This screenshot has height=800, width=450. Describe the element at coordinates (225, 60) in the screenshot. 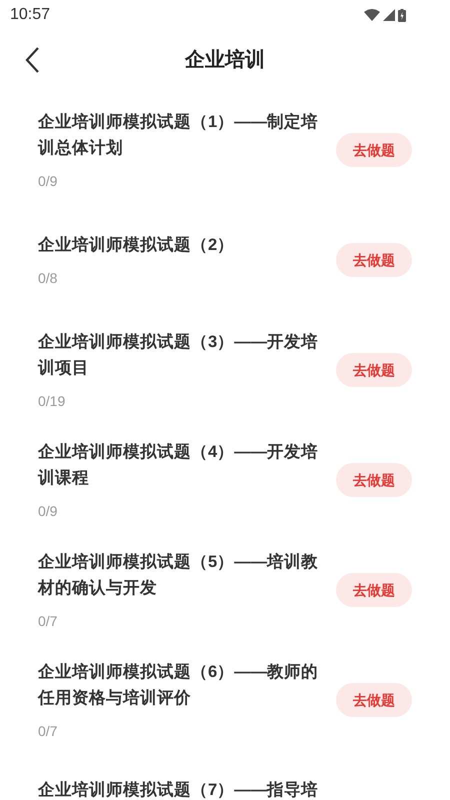

I see `page-title: 企业培训` at that location.